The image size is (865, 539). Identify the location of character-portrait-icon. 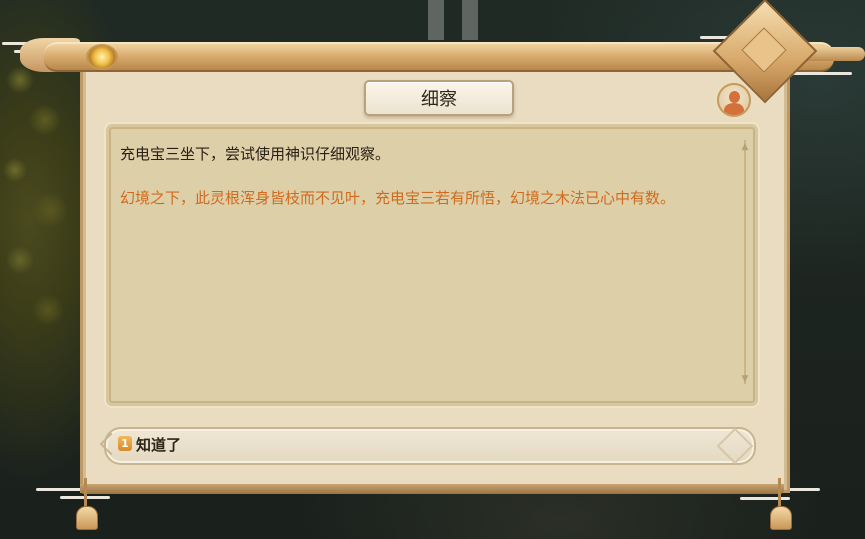
(734, 100).